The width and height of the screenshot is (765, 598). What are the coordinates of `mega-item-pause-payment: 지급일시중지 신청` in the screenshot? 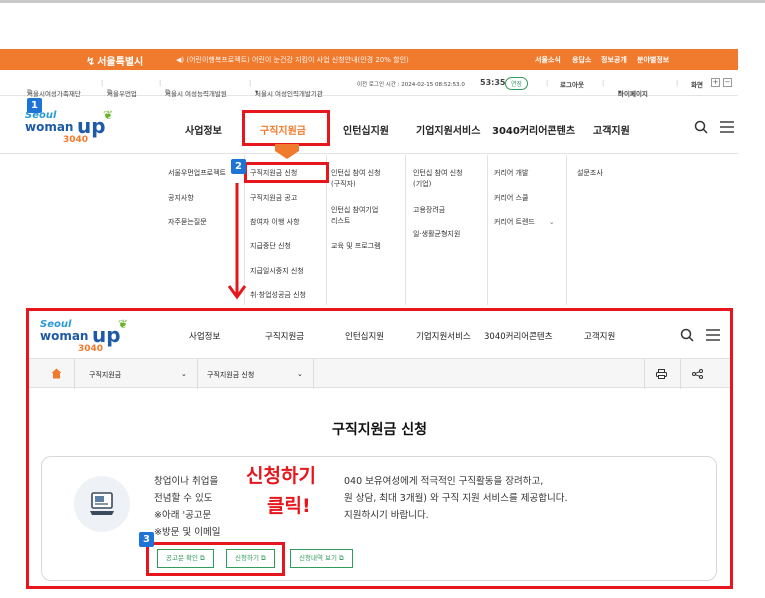 It's located at (277, 271).